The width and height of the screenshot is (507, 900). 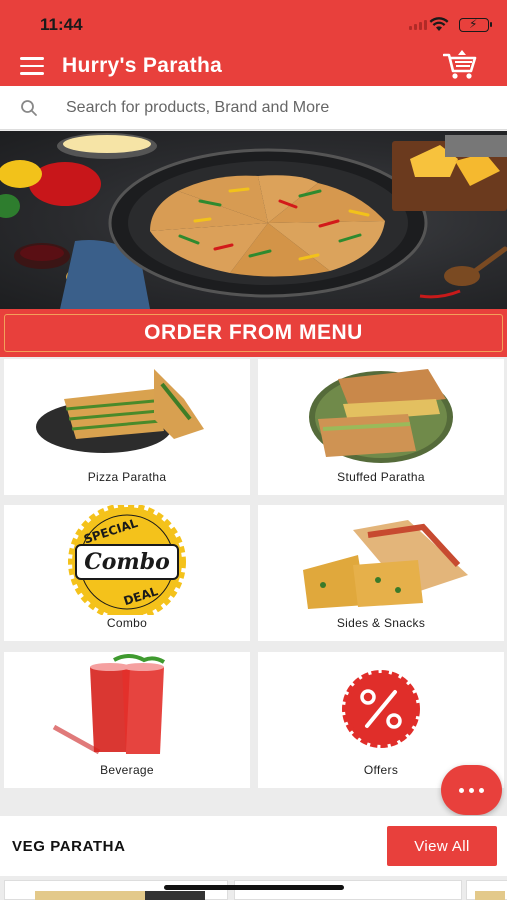 I want to click on app-bar: Hurry's Paratha, so click(x=253, y=65).